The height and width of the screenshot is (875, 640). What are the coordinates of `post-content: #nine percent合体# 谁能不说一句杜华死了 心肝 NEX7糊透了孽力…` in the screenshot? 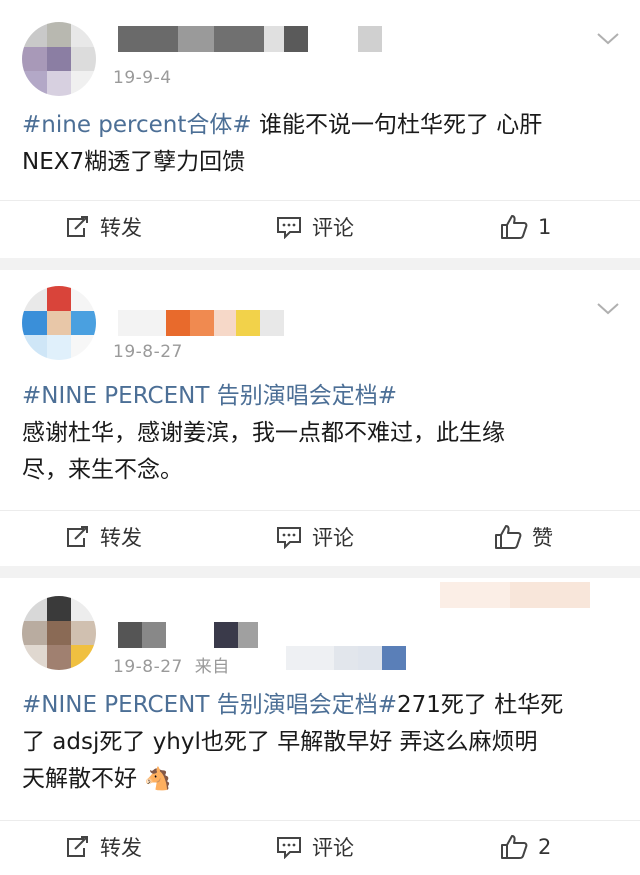 It's located at (322, 144).